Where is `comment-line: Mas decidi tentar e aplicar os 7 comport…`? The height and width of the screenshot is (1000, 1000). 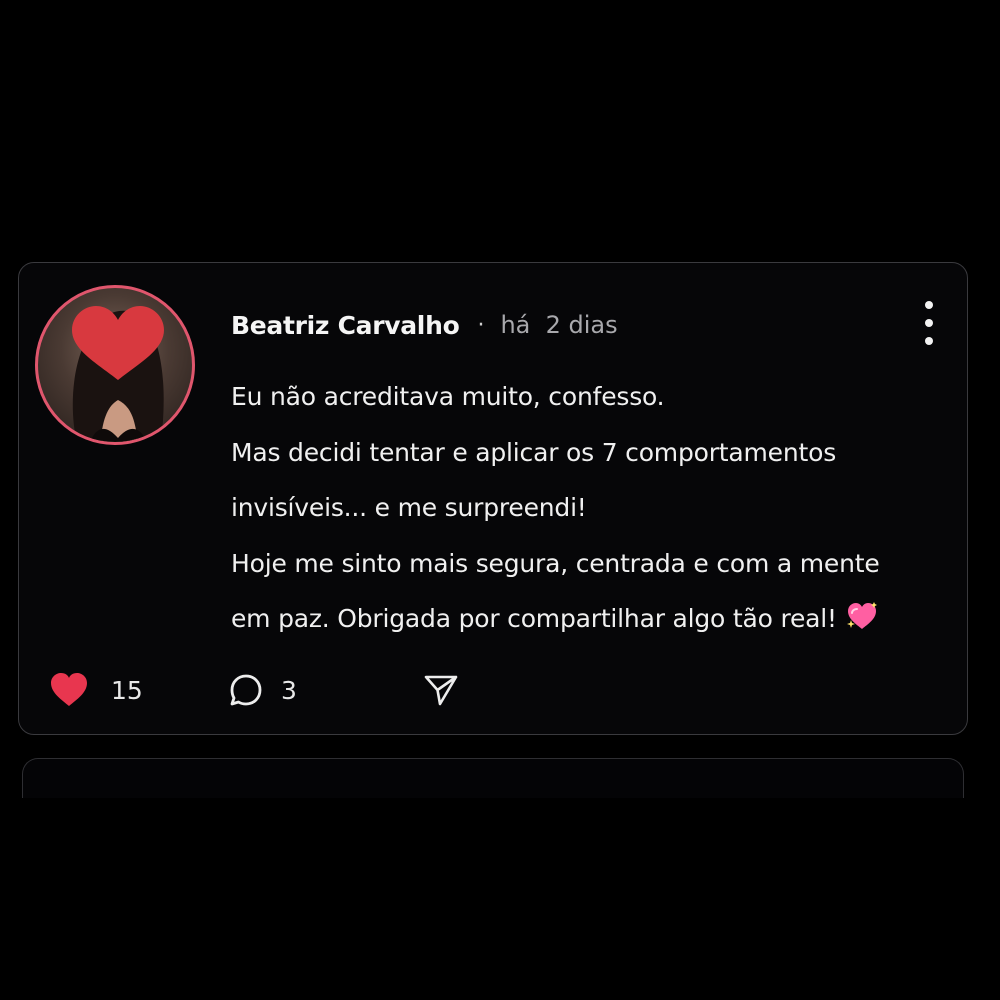 comment-line: Mas decidi tentar e aplicar os 7 comport… is located at coordinates (534, 452).